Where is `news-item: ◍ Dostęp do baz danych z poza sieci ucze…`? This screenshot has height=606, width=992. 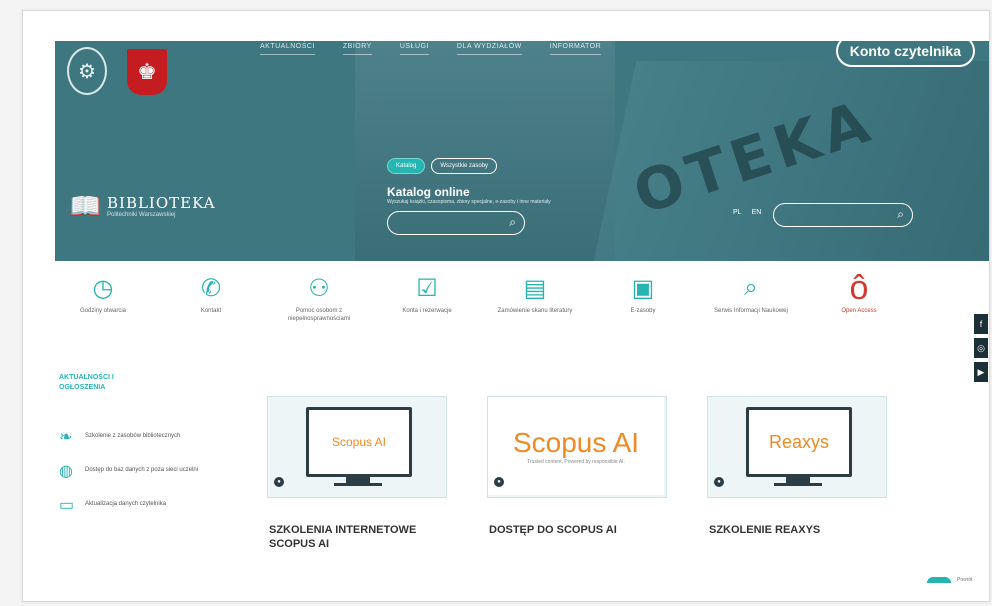
news-item: ◍ Dostęp do baz danych z poza sieci ucze… is located at coordinates (132, 471).